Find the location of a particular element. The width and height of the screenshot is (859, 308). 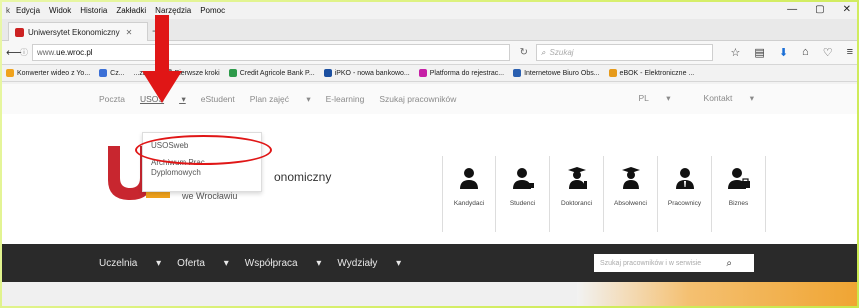

library-icon: ▤ is located at coordinates (759, 52).